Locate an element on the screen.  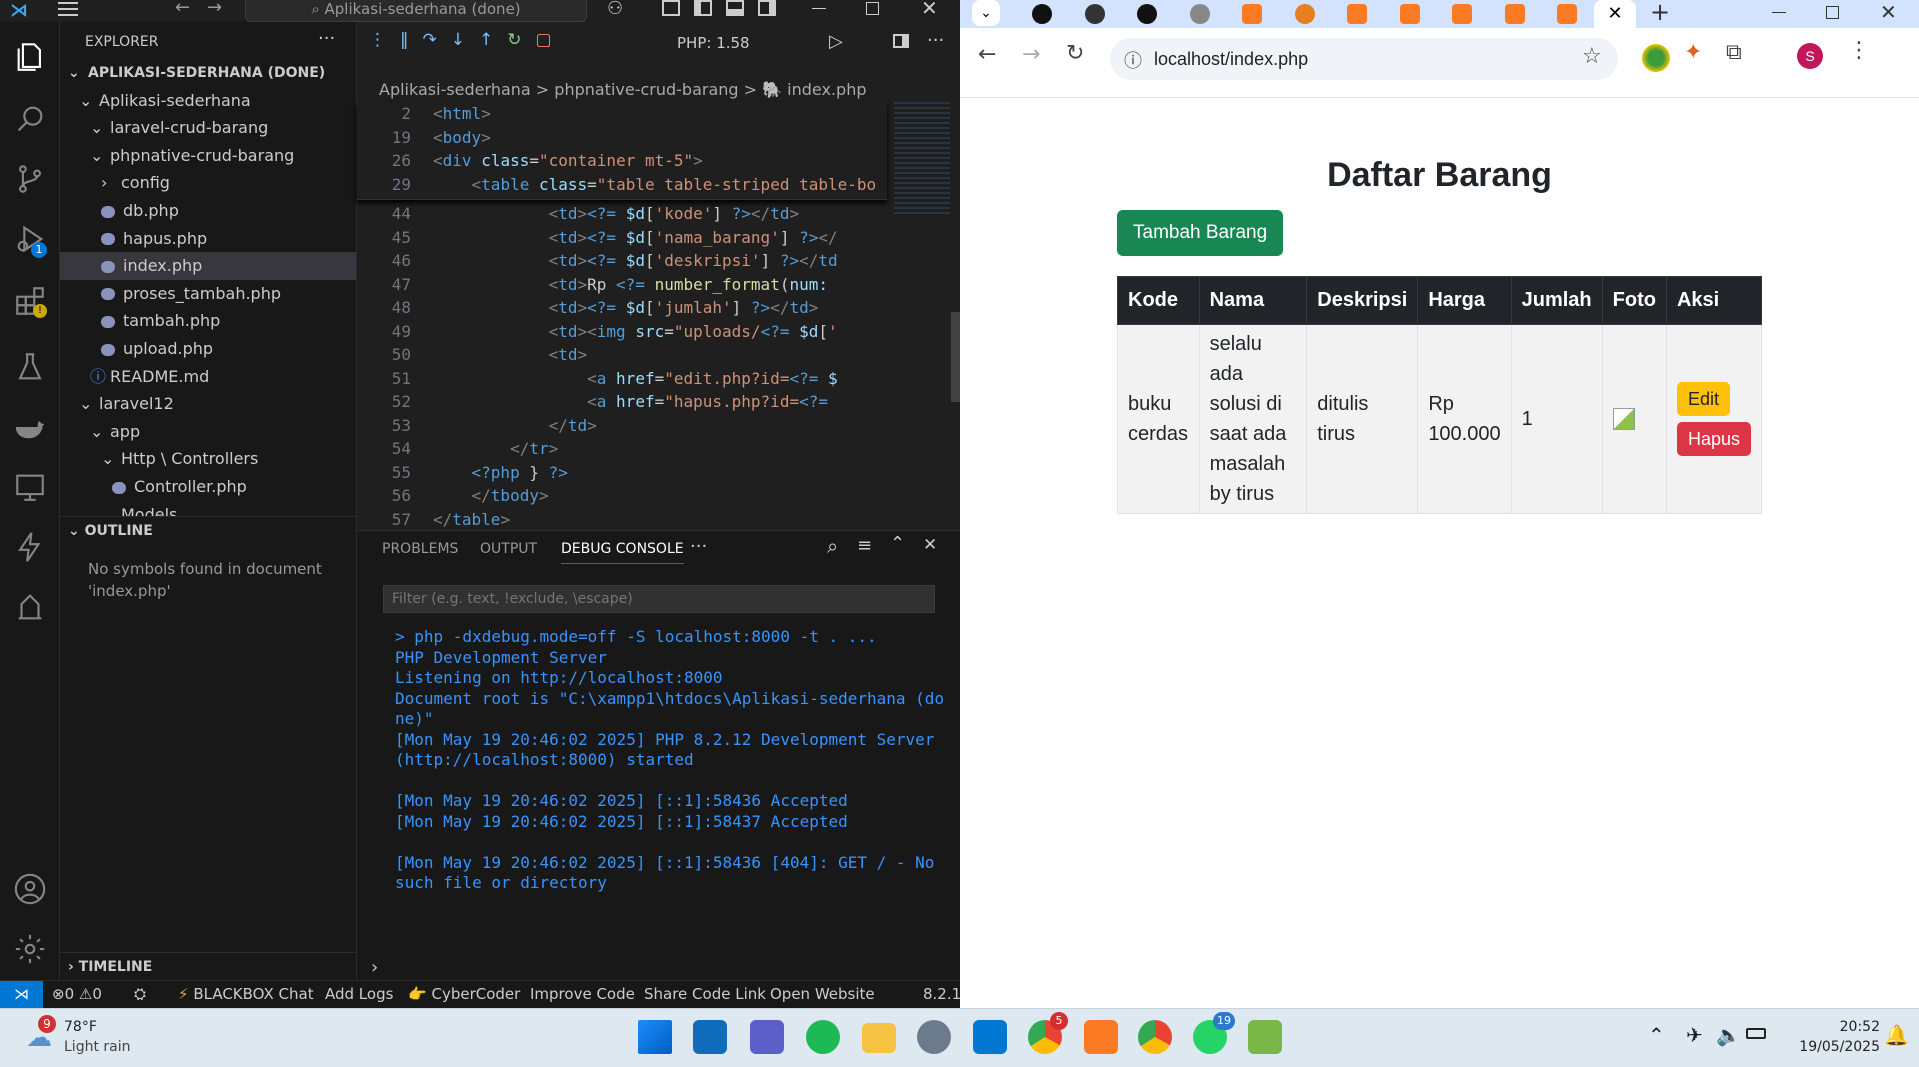
settings-gear-icon is located at coordinates (30, 949).